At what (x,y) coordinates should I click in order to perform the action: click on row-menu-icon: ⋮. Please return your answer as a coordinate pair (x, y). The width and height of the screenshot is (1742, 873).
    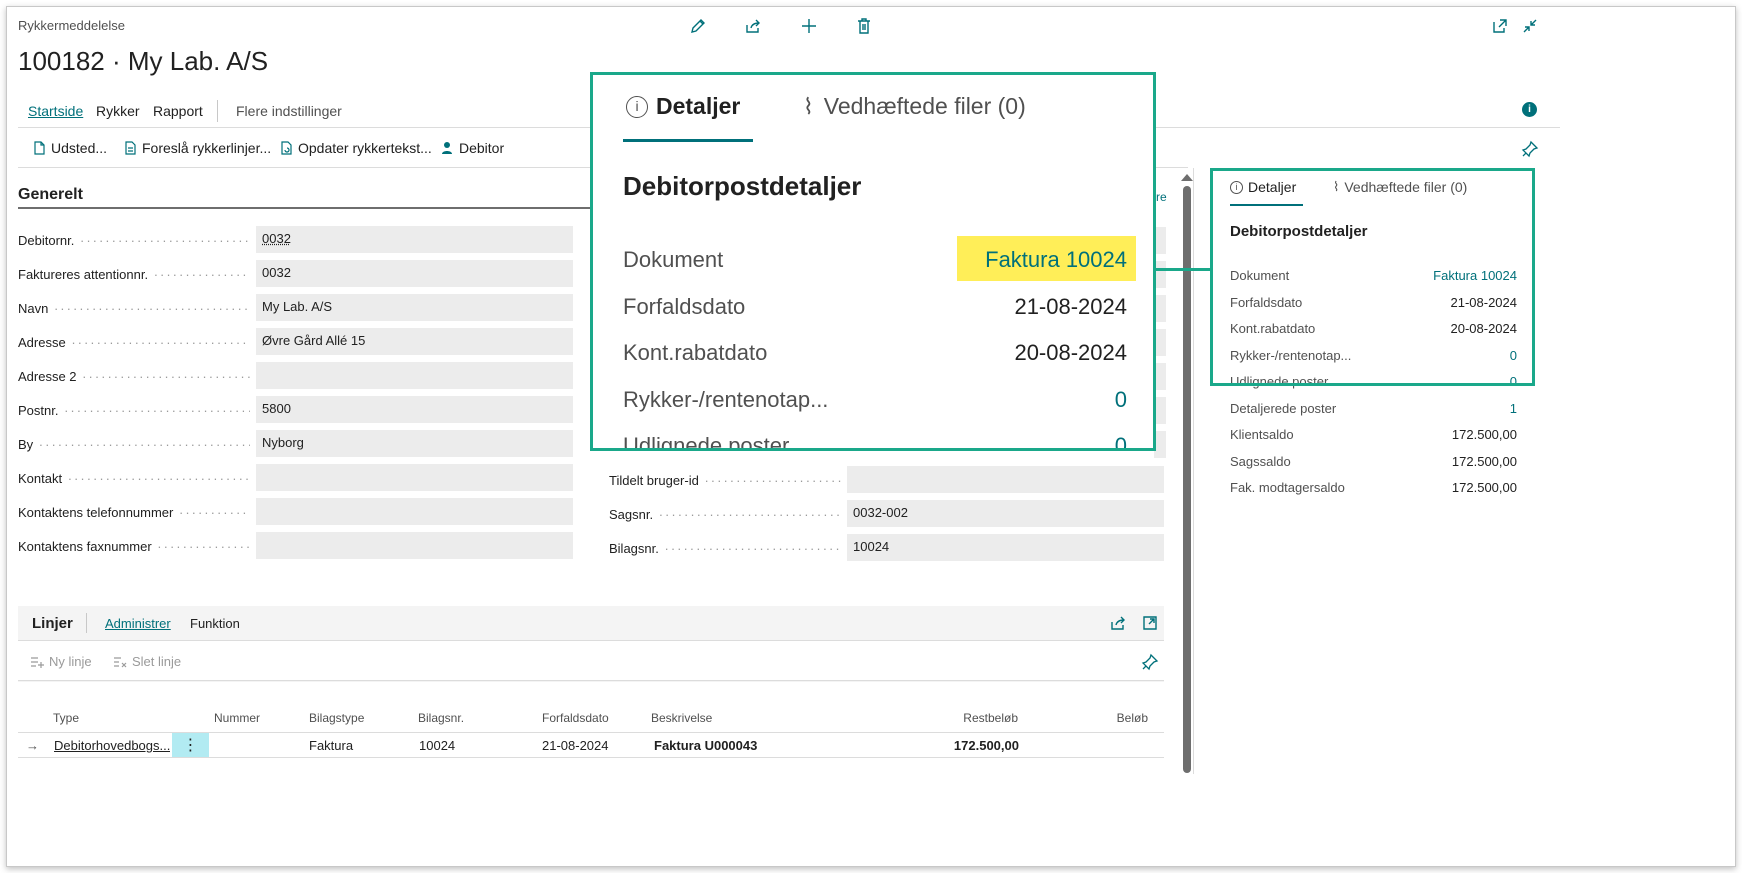
    Looking at the image, I should click on (190, 745).